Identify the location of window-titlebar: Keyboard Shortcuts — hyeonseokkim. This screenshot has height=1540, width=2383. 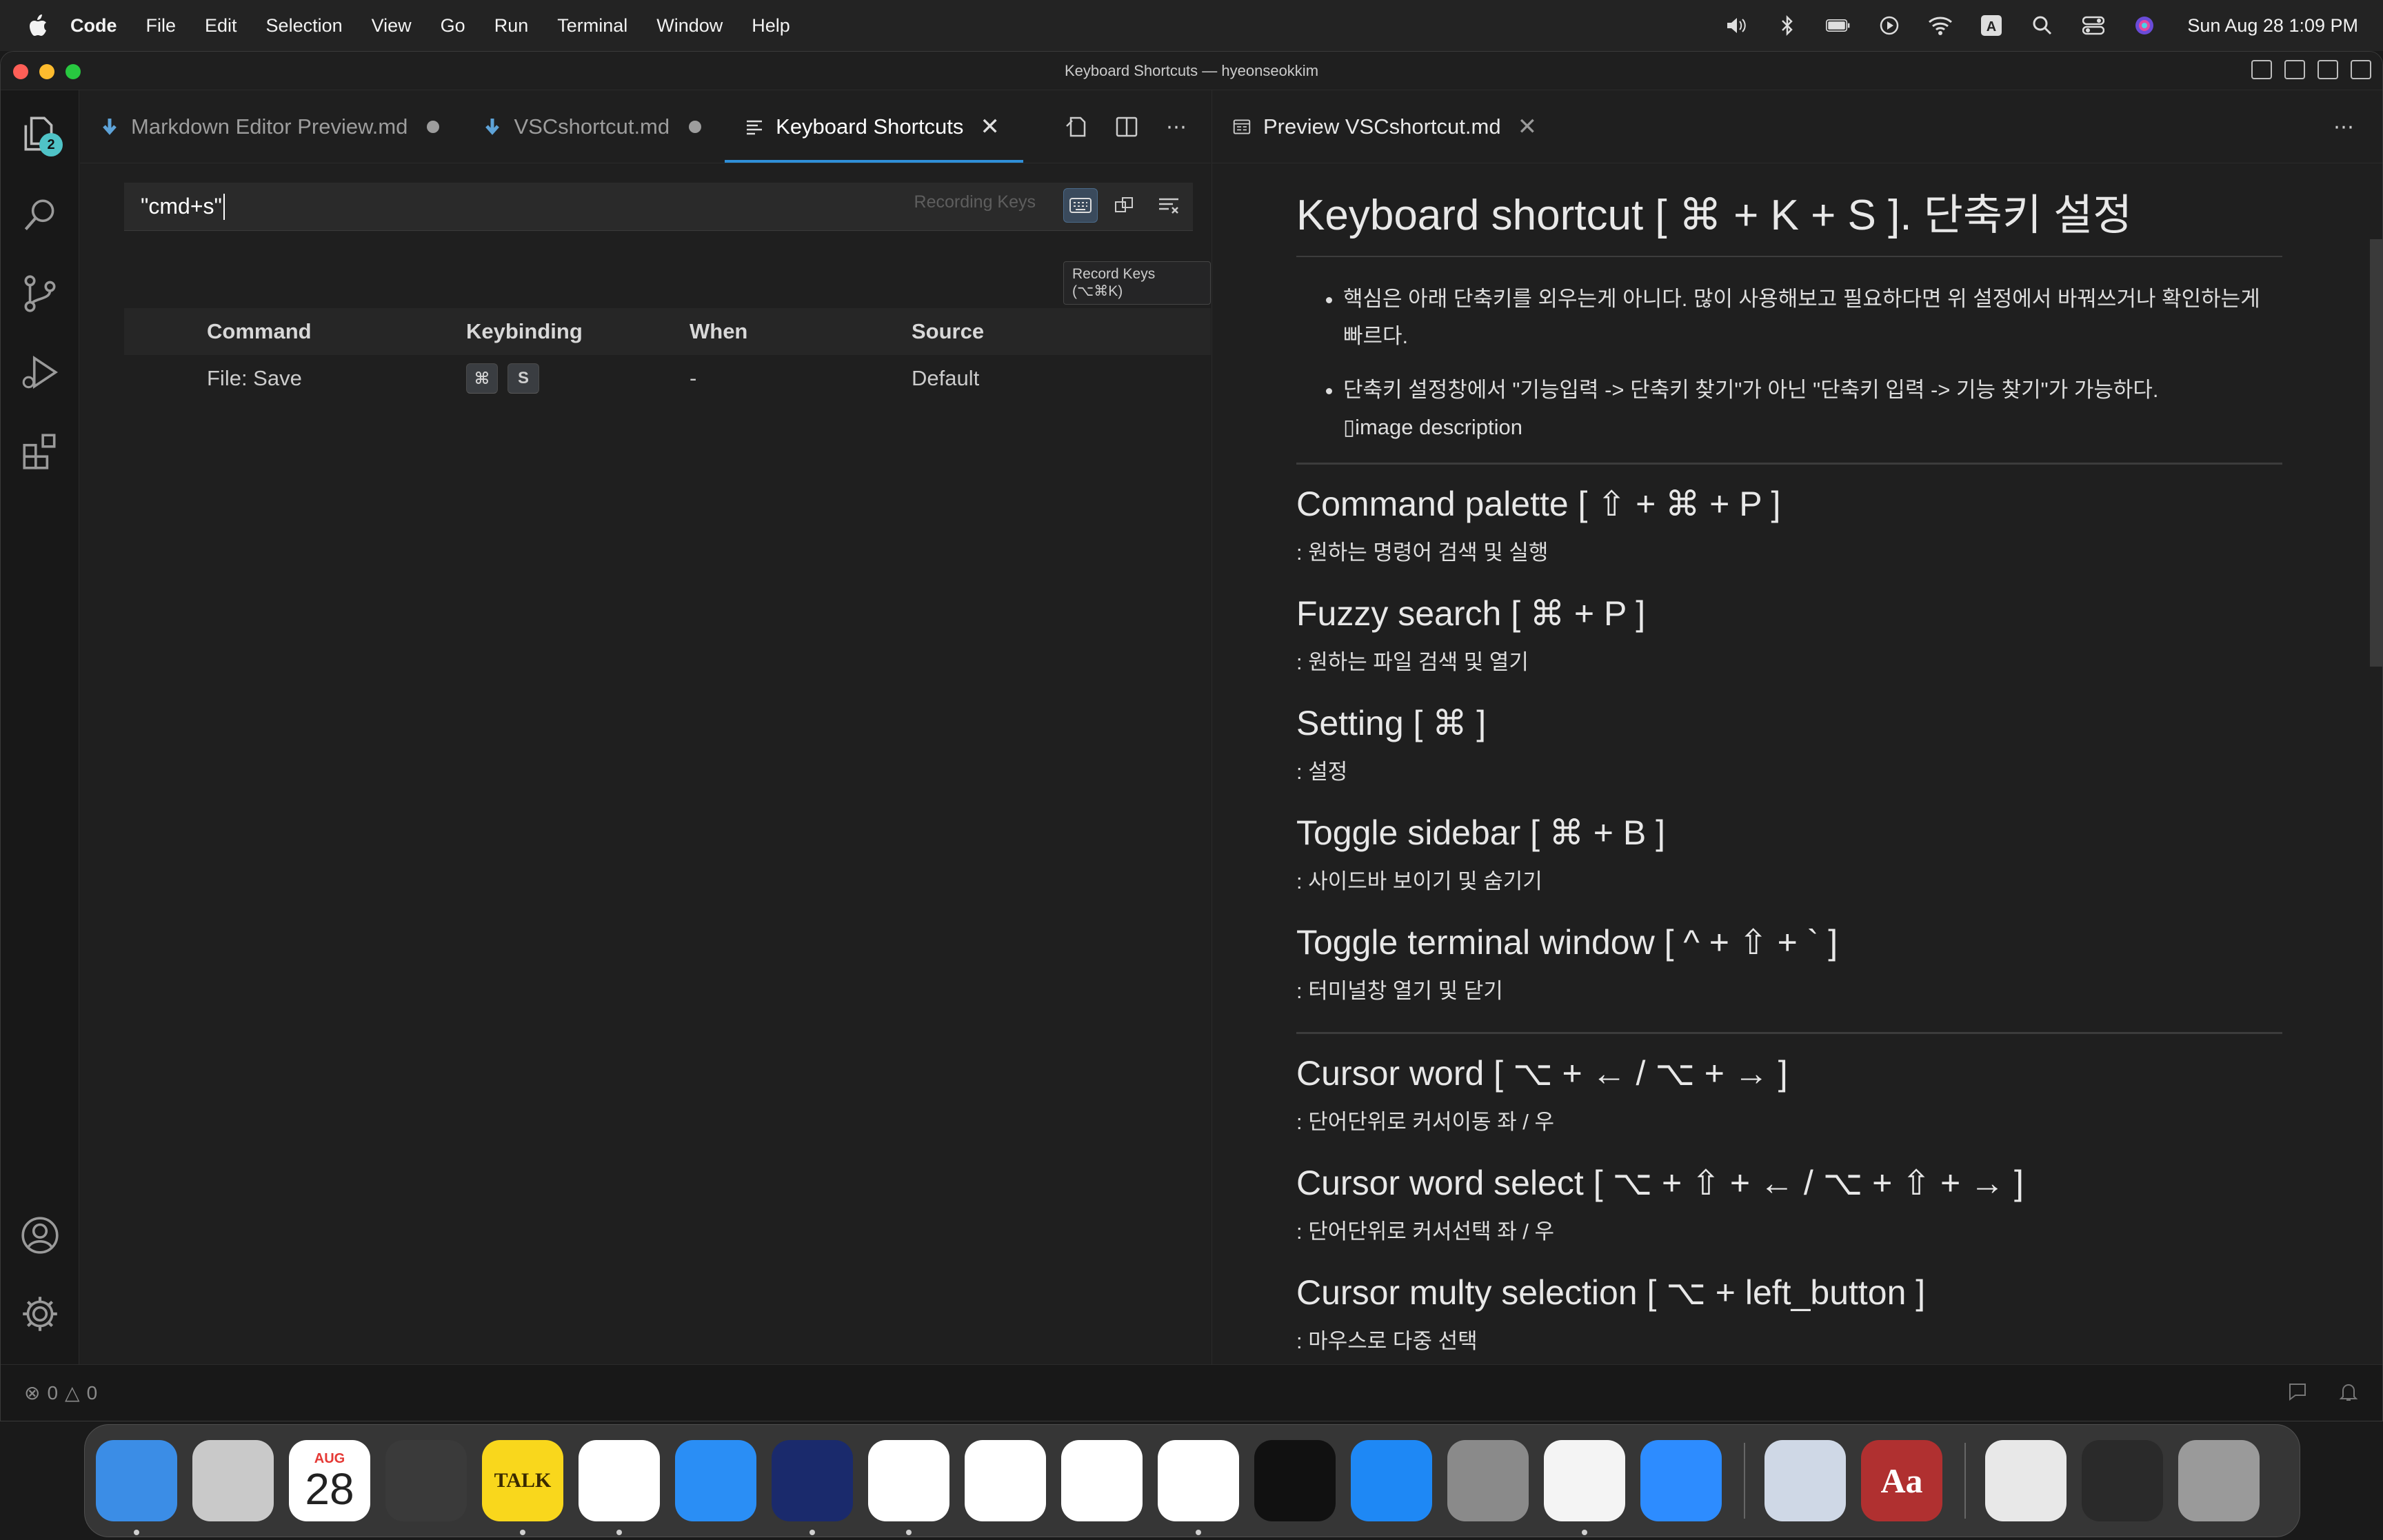
(1191, 71).